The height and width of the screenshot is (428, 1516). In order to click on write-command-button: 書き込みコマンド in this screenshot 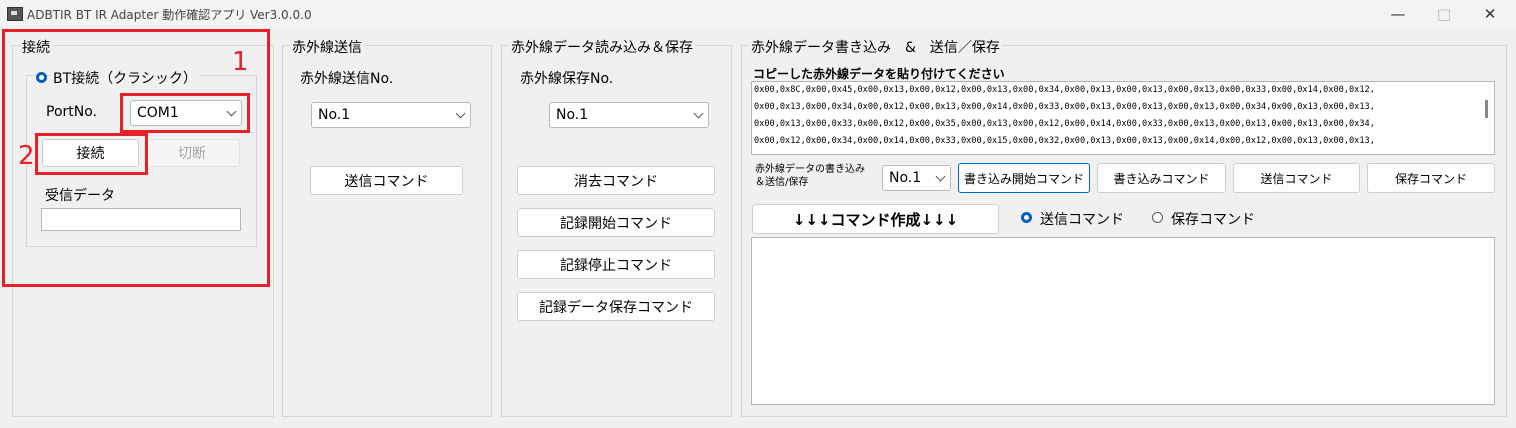, I will do `click(1161, 178)`.